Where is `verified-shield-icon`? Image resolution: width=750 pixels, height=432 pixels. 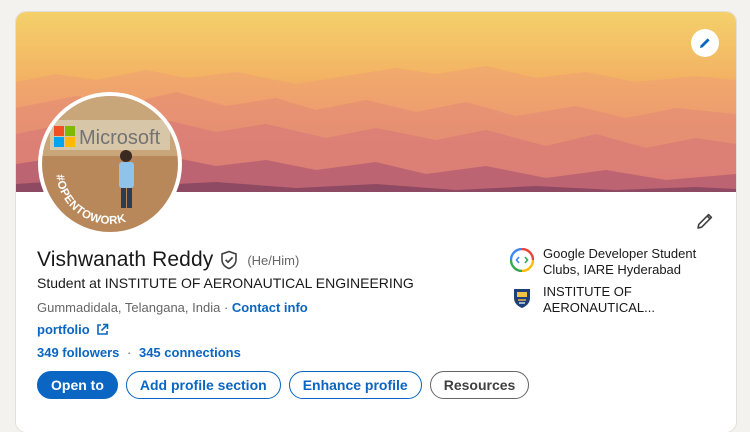 verified-shield-icon is located at coordinates (229, 260).